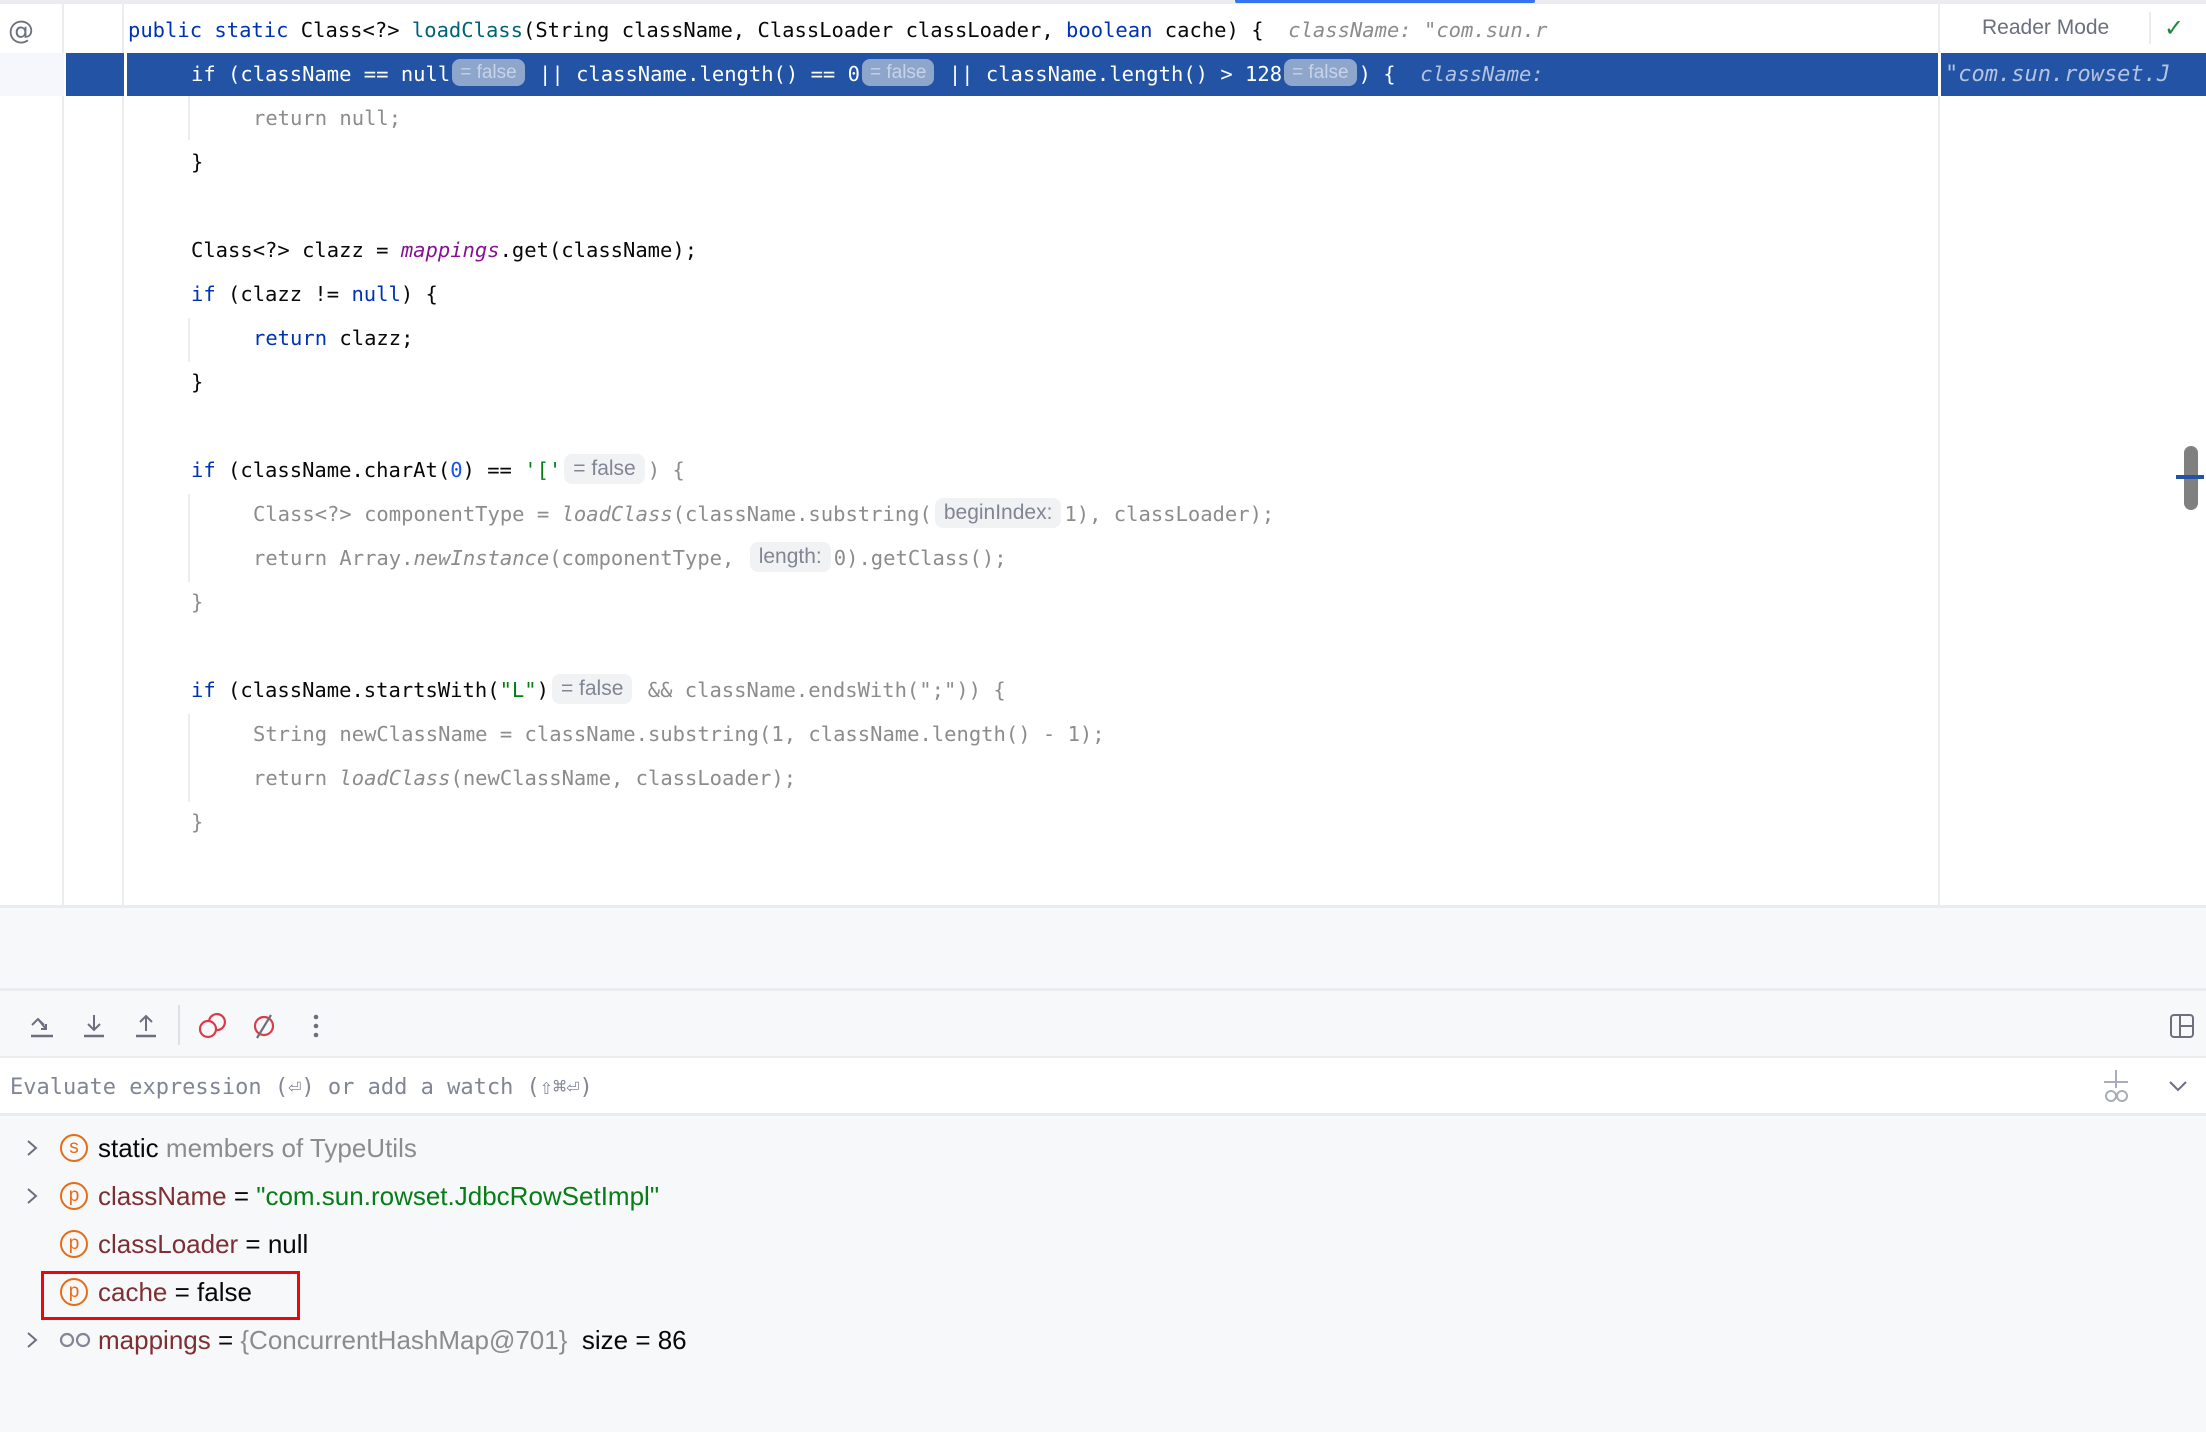  I want to click on add-watch-button, so click(2116, 1088).